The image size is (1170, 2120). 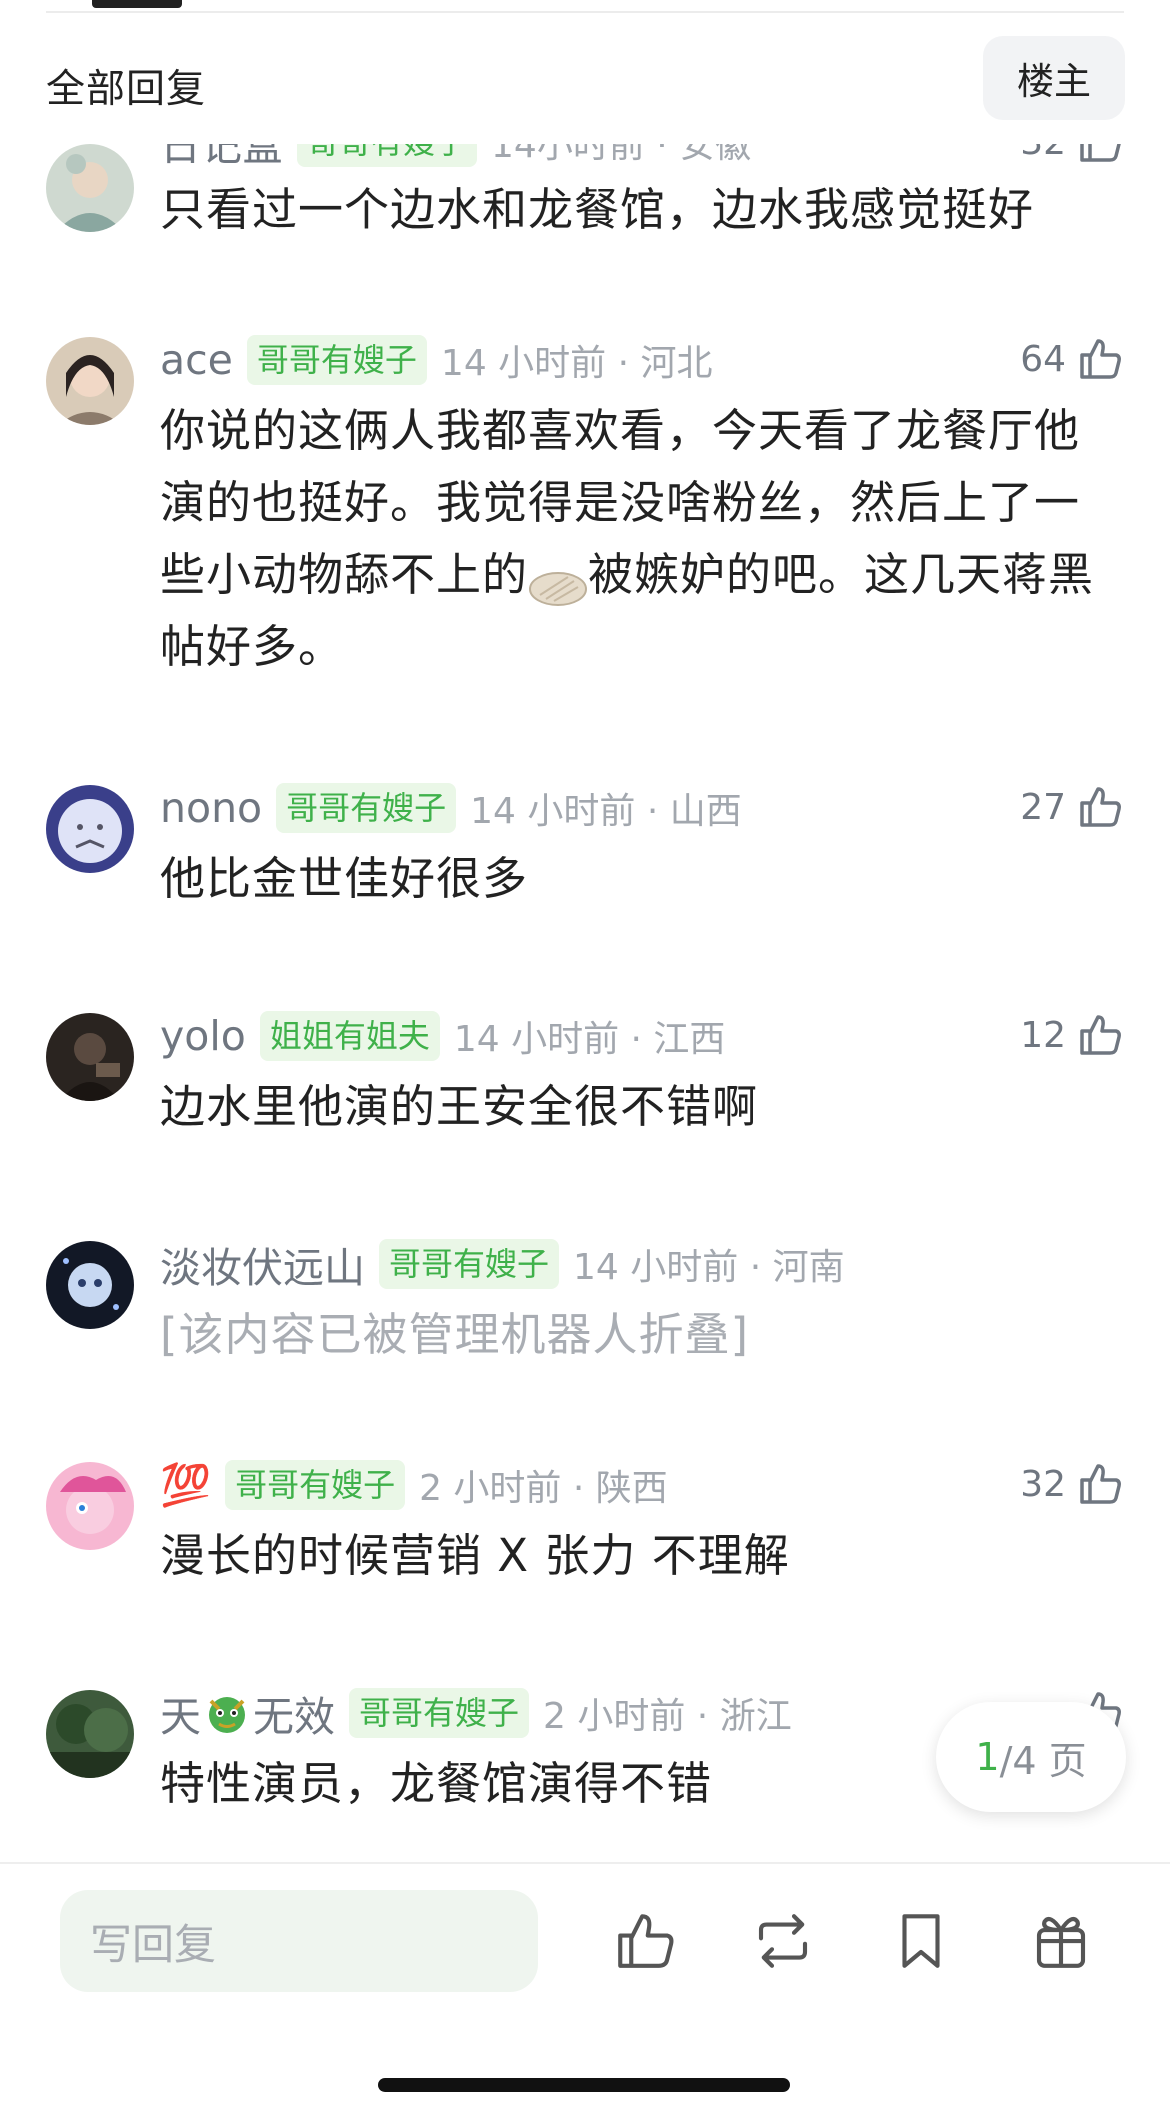 I want to click on comment-meta: nono 哥哥有嫂子 14 小时前 · 山西, so click(x=451, y=808).